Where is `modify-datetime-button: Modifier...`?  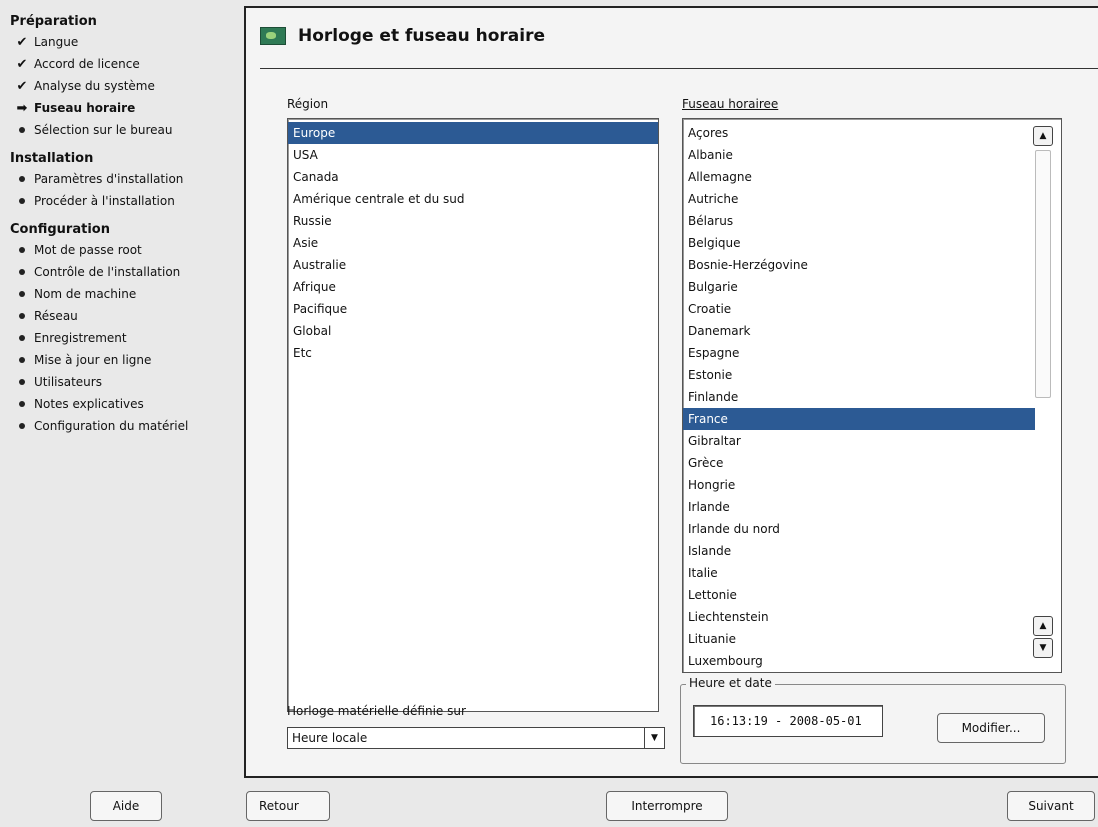
modify-datetime-button: Modifier... is located at coordinates (991, 728).